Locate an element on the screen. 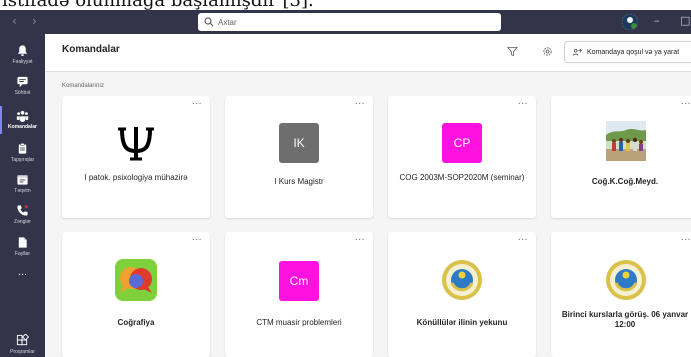 This screenshot has height=357, width=691. rail-label-calls: Zənglər is located at coordinates (22, 222).